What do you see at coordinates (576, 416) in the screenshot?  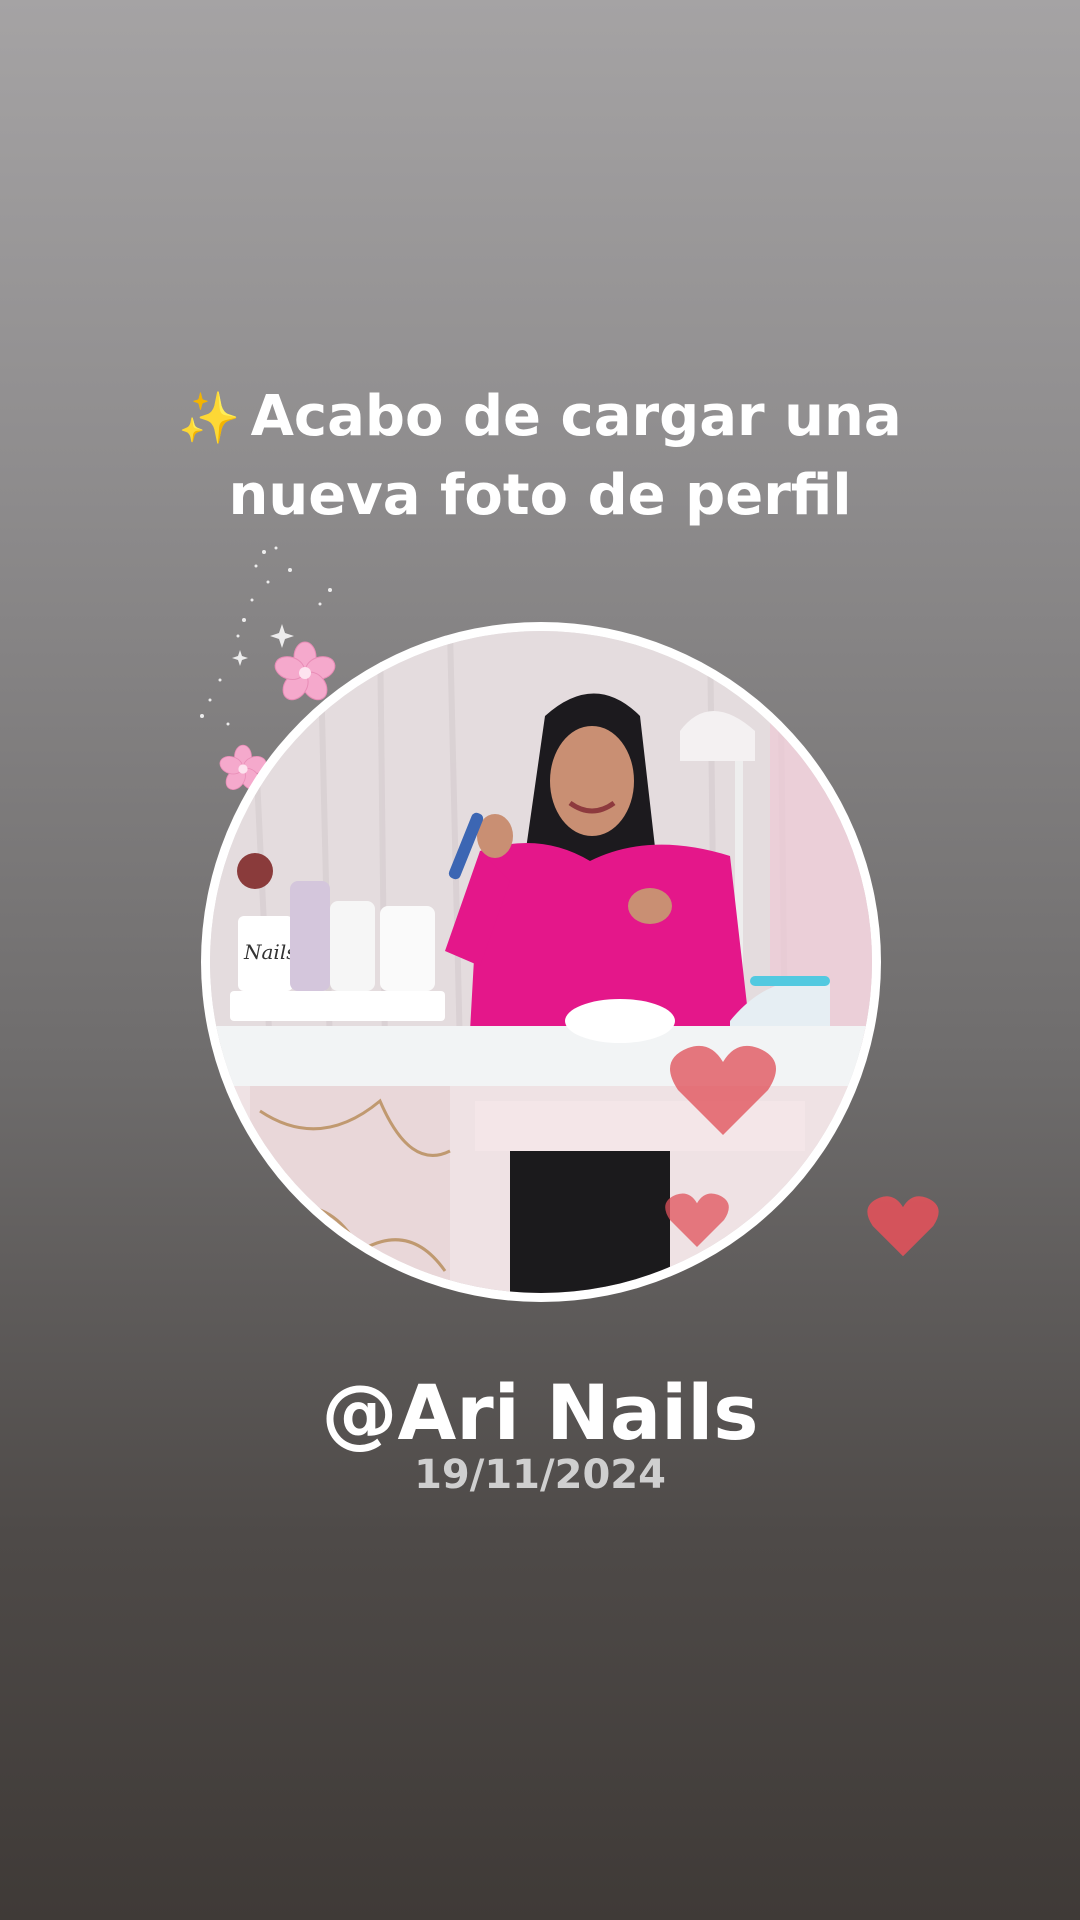 I see `headline-text-1: Acabo de cargar una` at bounding box center [576, 416].